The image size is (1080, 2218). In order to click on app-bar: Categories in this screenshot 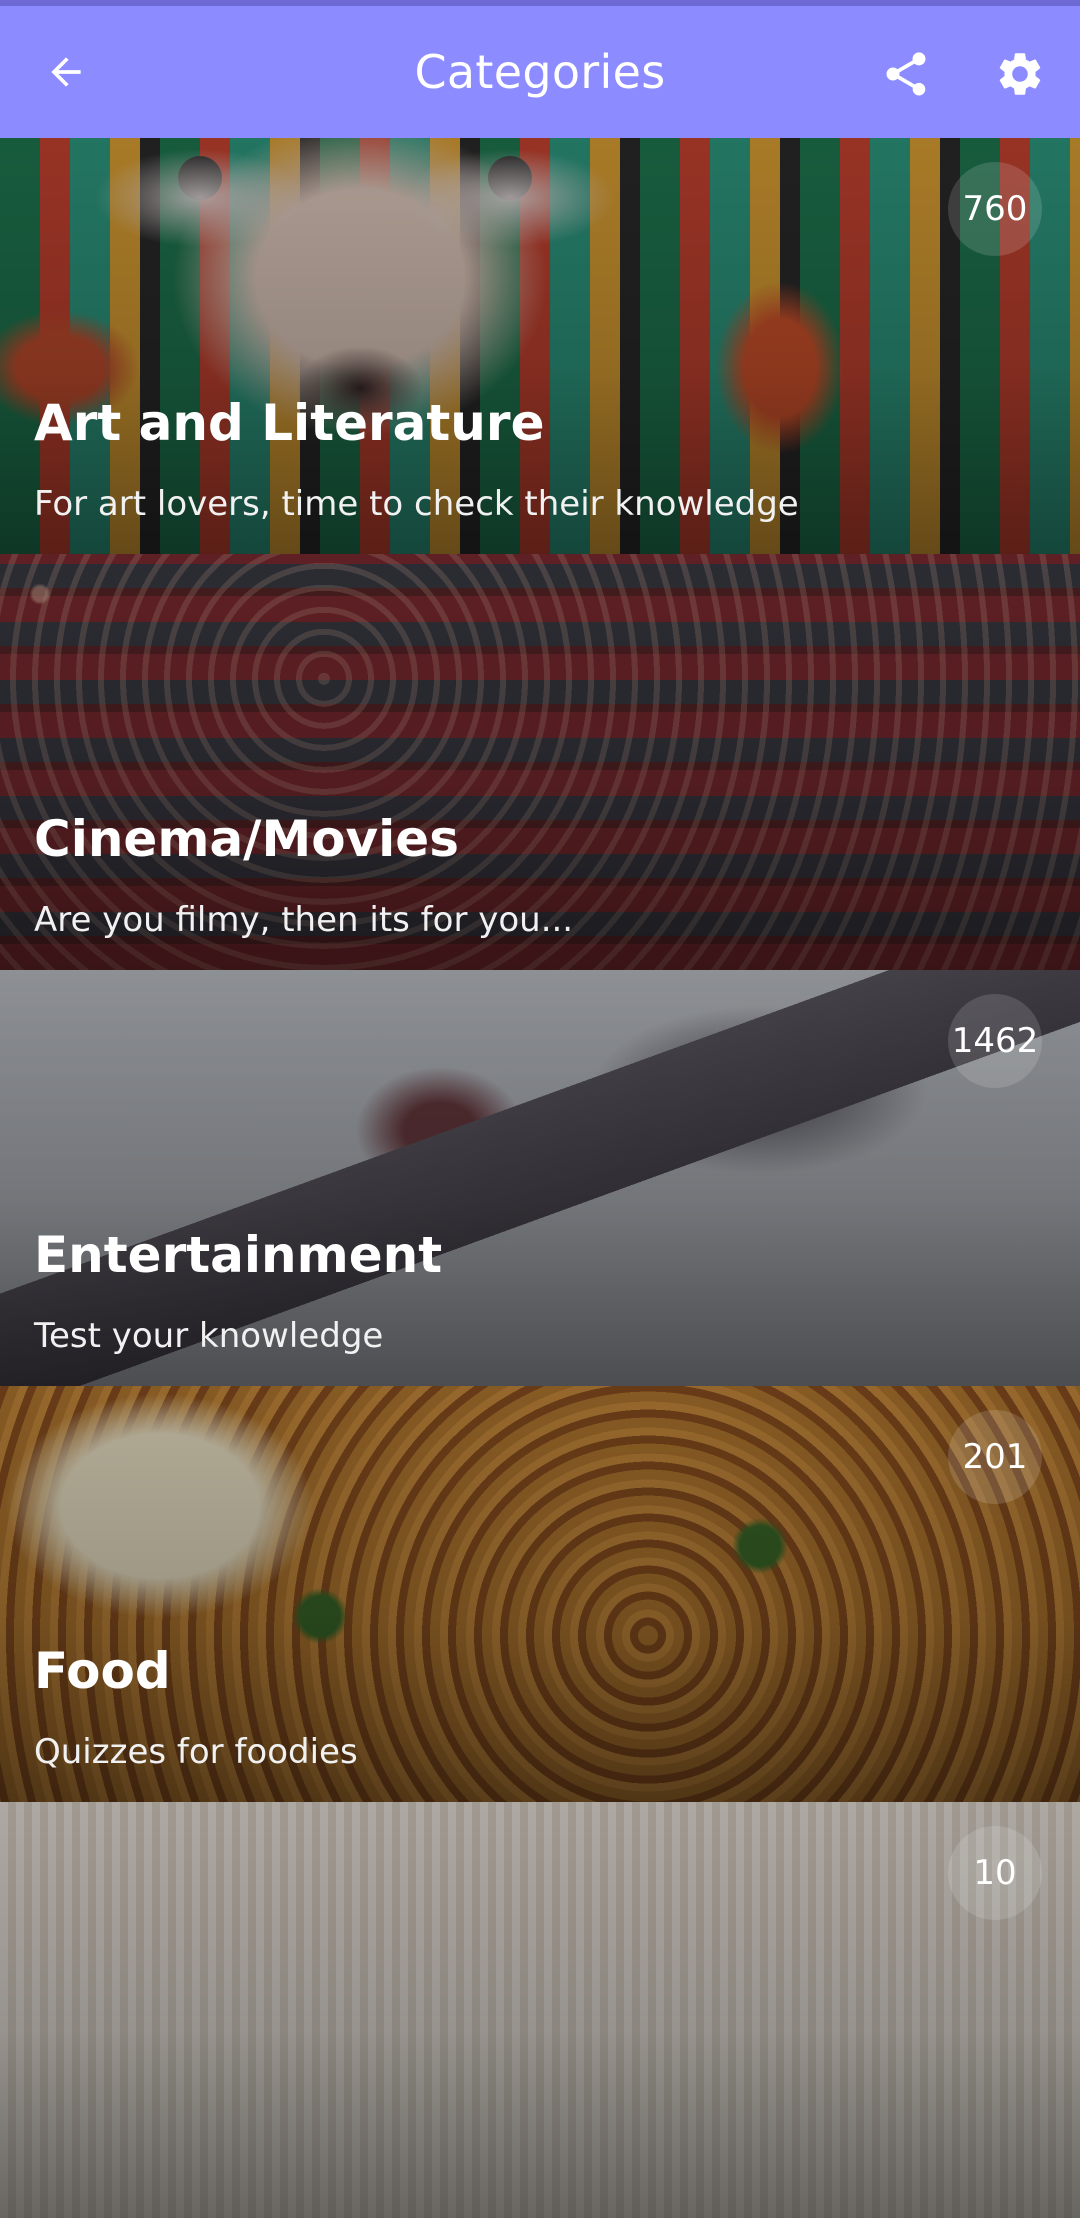, I will do `click(540, 72)`.